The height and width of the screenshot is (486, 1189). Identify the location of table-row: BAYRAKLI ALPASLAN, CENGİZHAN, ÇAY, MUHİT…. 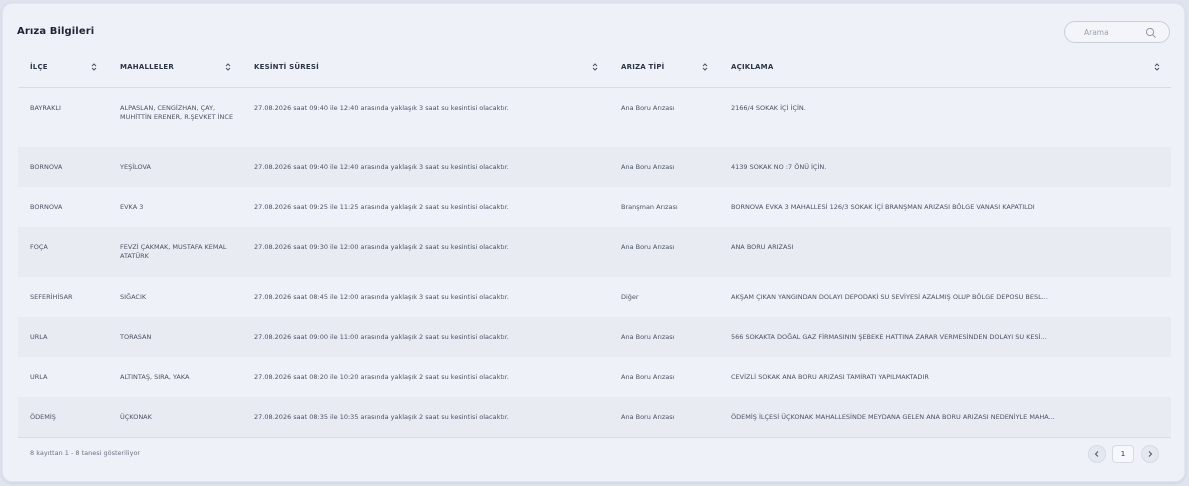
(594, 117).